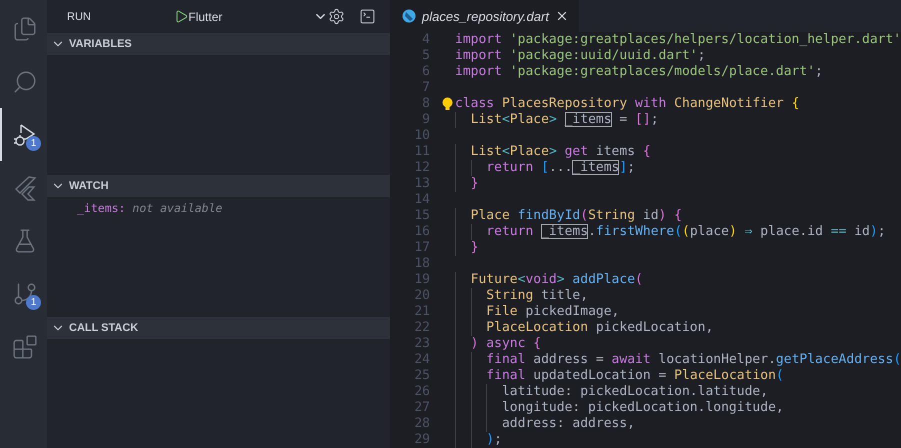 The height and width of the screenshot is (448, 901). What do you see at coordinates (421, 440) in the screenshot?
I see `line-number: 29` at bounding box center [421, 440].